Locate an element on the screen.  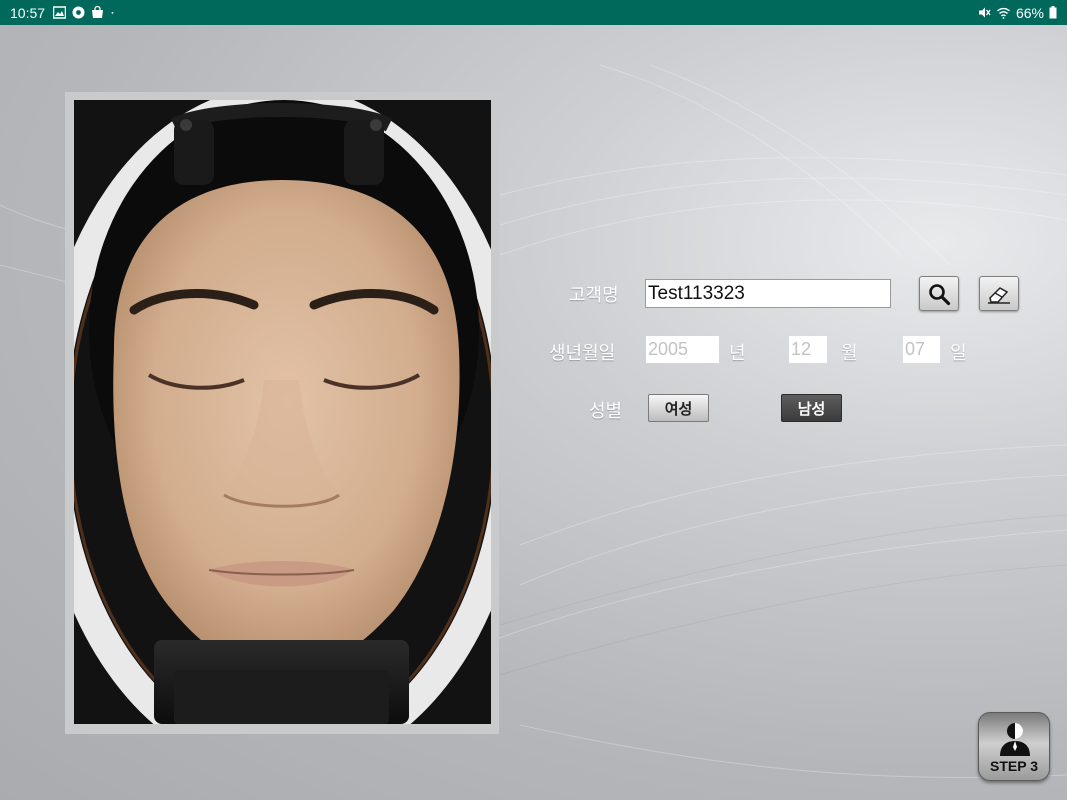
birth-day-input is located at coordinates (921, 349).